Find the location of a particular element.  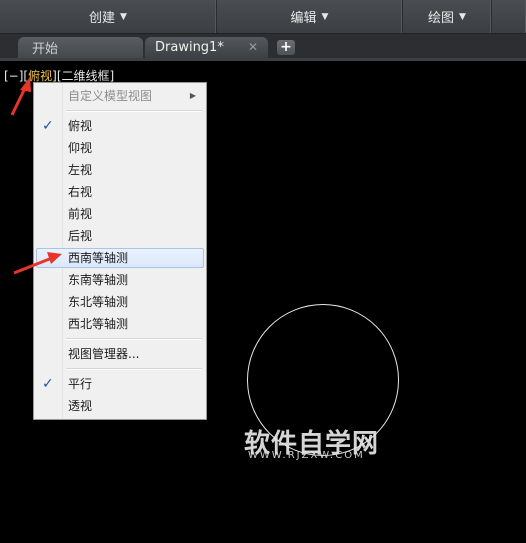

ribbon-panel-more is located at coordinates (509, 16).